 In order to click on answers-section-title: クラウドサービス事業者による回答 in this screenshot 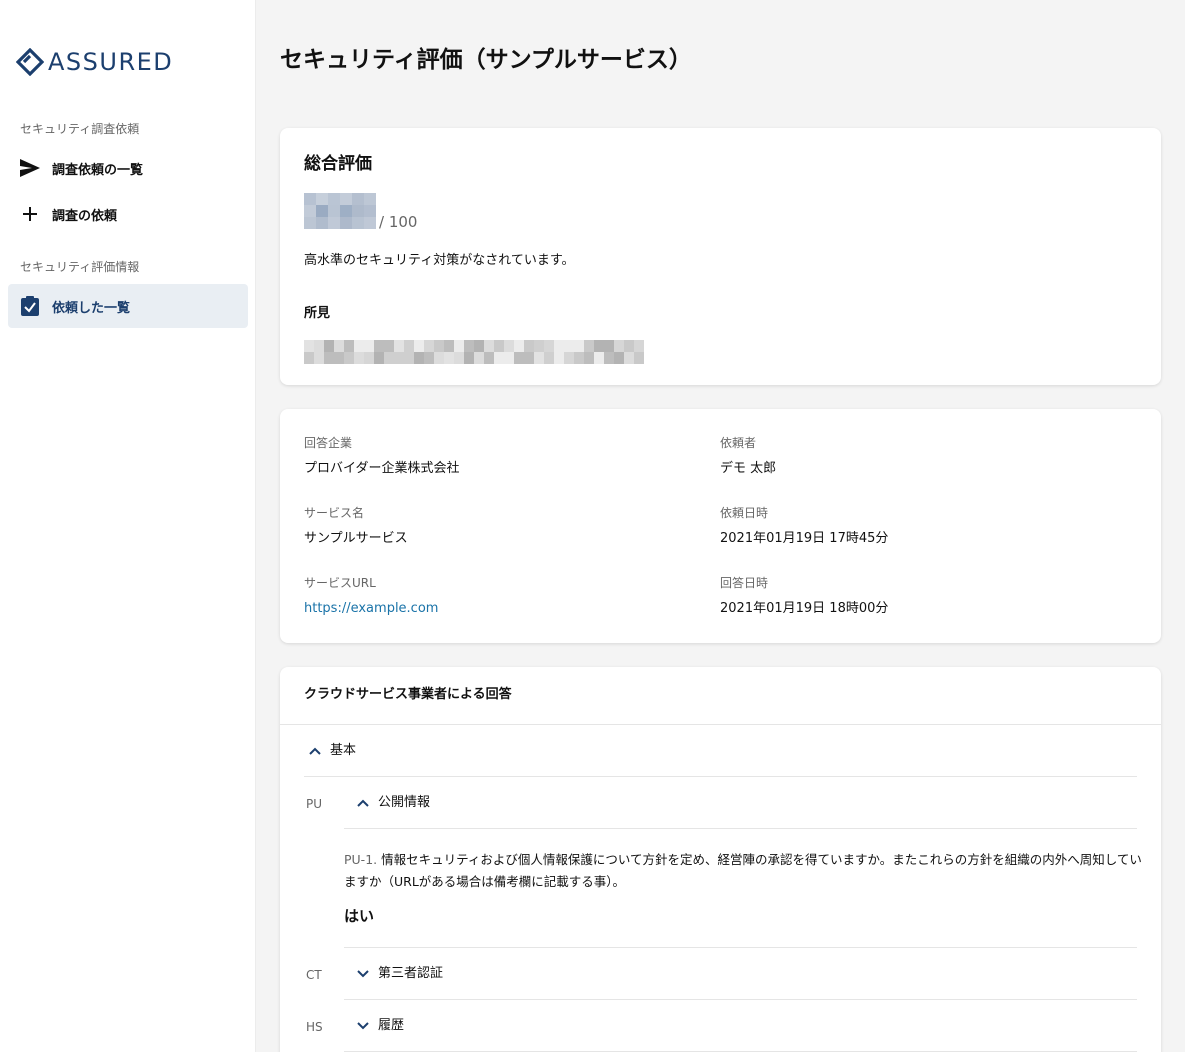, I will do `click(408, 694)`.